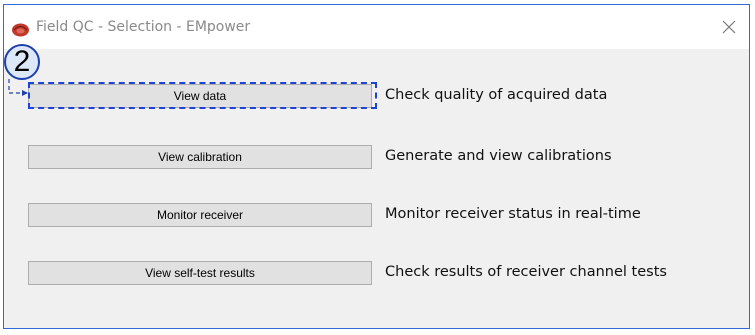 The image size is (755, 335). I want to click on close-icon, so click(729, 27).